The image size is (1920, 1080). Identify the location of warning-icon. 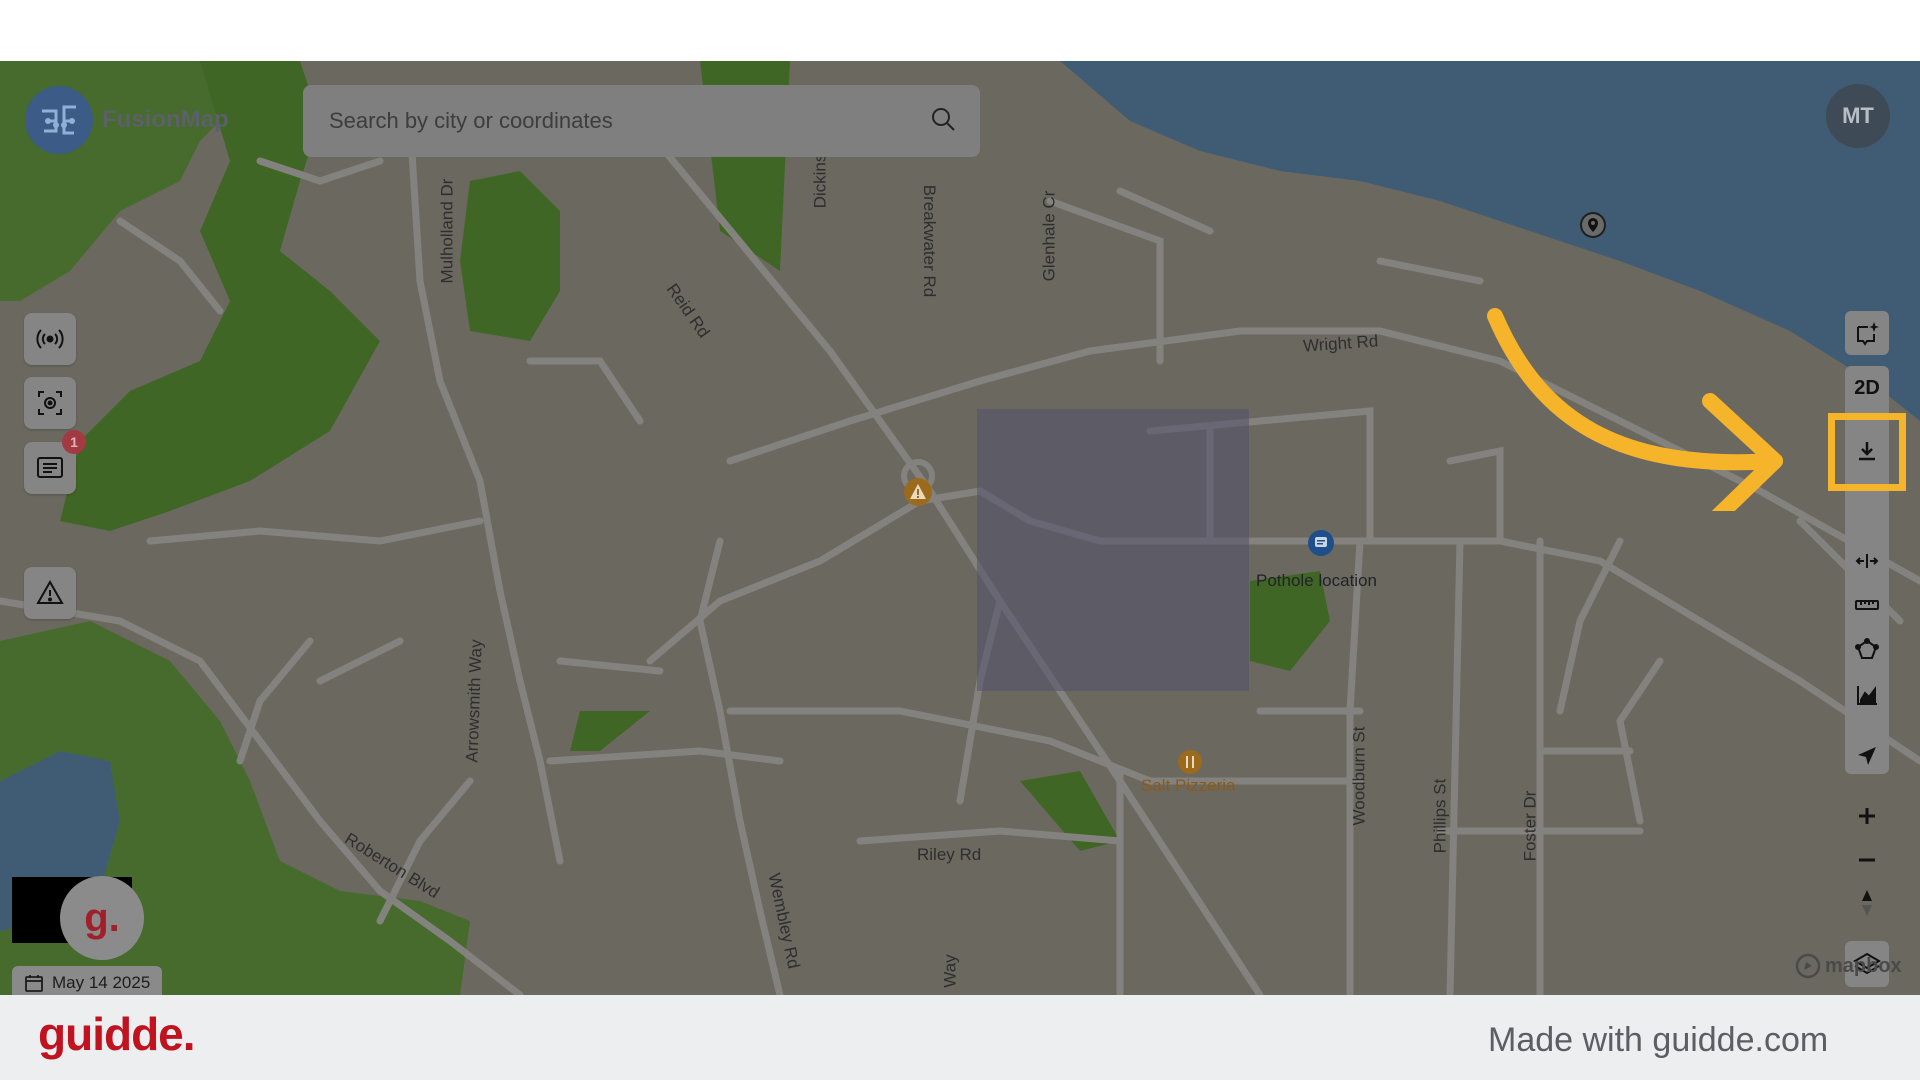
(50, 591).